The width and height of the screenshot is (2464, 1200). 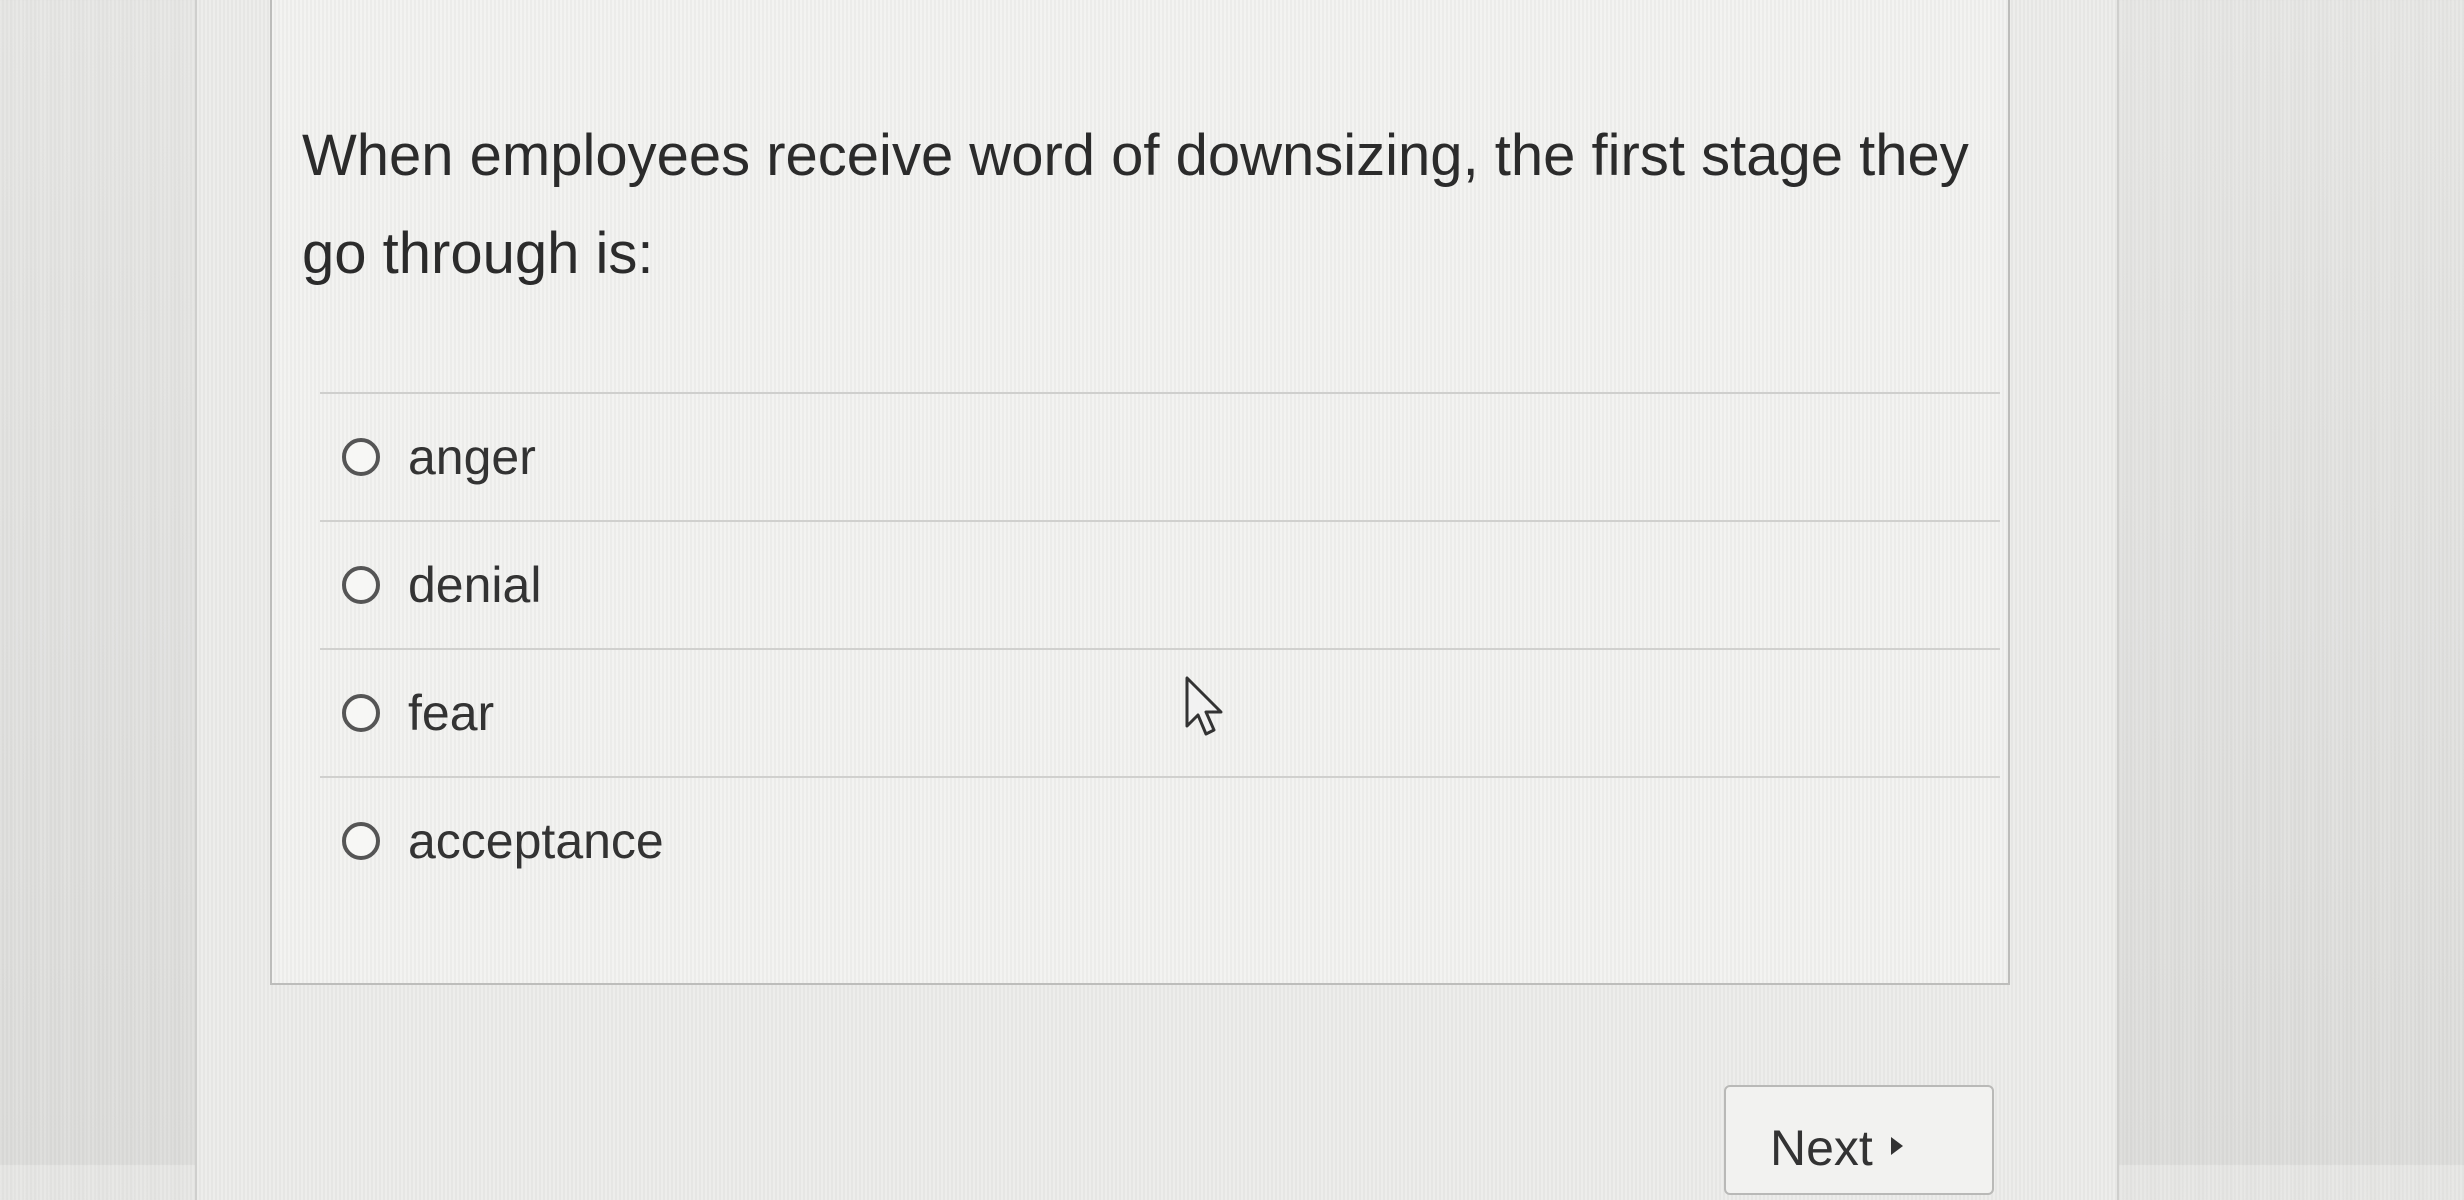 What do you see at coordinates (475, 585) in the screenshot?
I see `option-label: denial` at bounding box center [475, 585].